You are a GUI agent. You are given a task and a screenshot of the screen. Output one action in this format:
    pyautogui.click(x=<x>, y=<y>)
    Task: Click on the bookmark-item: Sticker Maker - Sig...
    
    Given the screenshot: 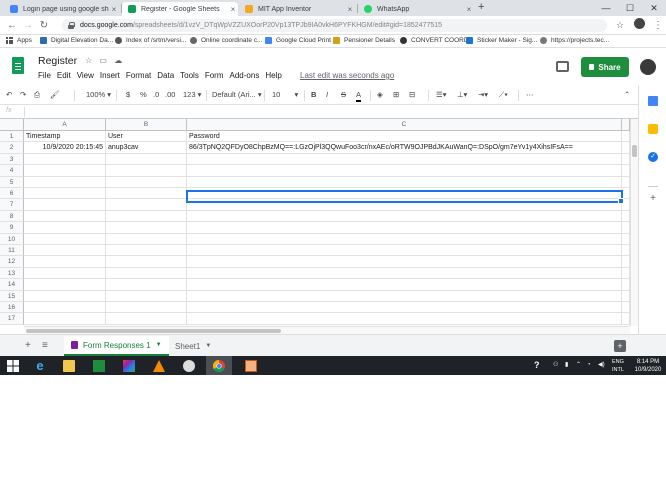 What is the action you would take?
    pyautogui.click(x=501, y=40)
    